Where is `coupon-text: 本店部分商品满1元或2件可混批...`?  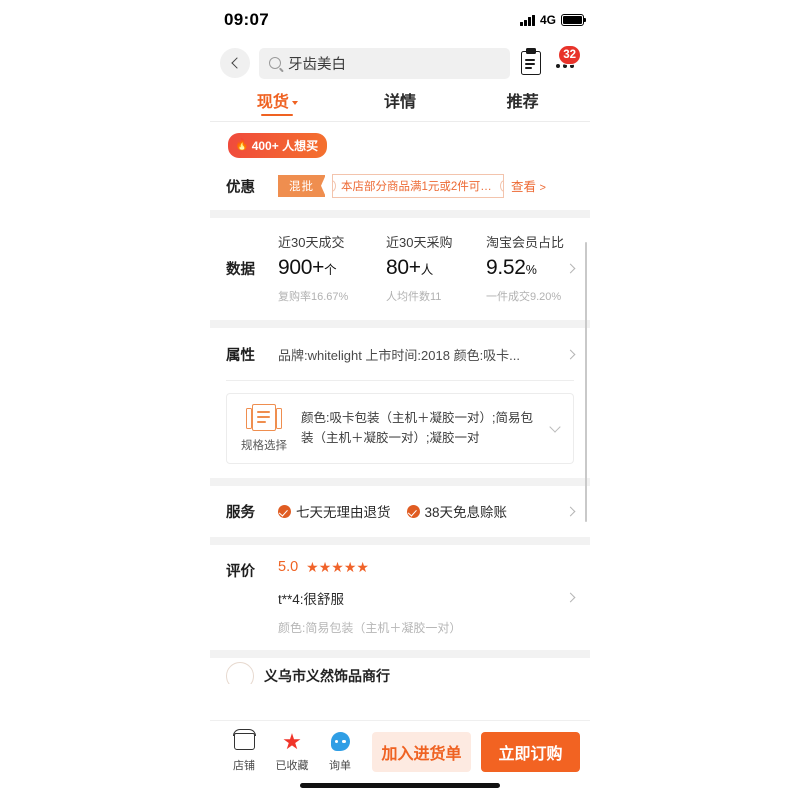 coupon-text: 本店部分商品满1元或2件可混批... is located at coordinates (418, 185).